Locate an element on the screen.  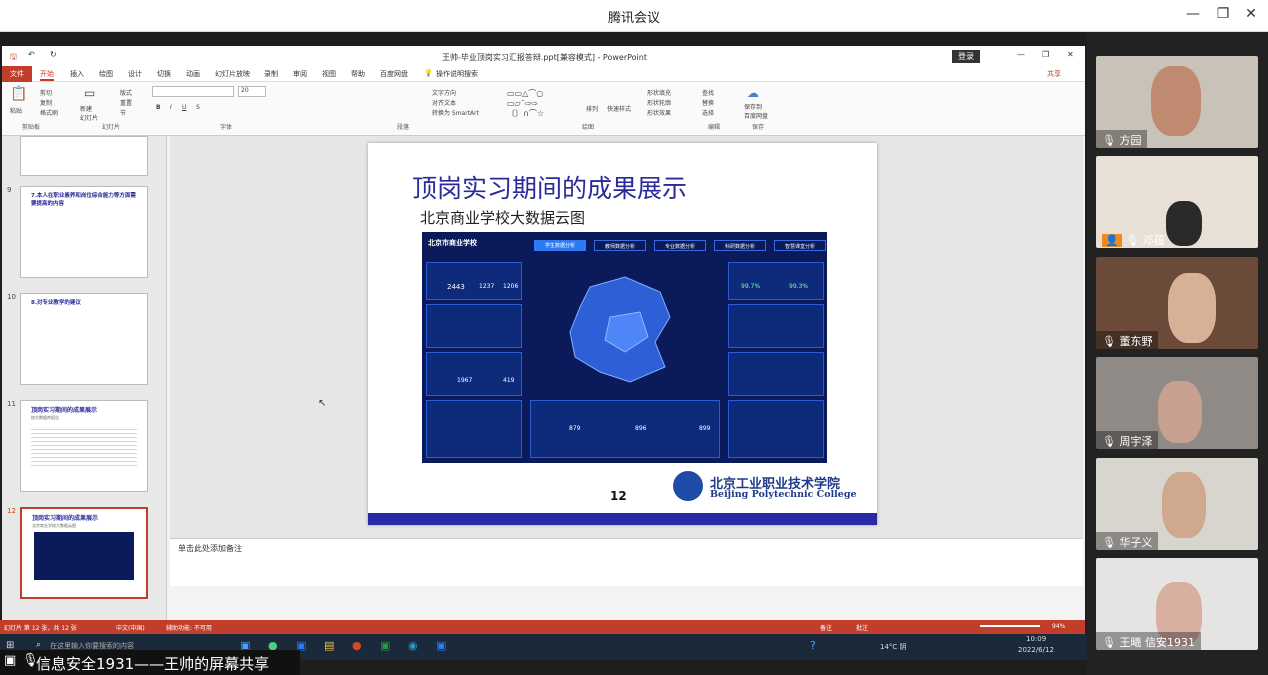
find-button: 查找 is located at coordinates (708, 92).